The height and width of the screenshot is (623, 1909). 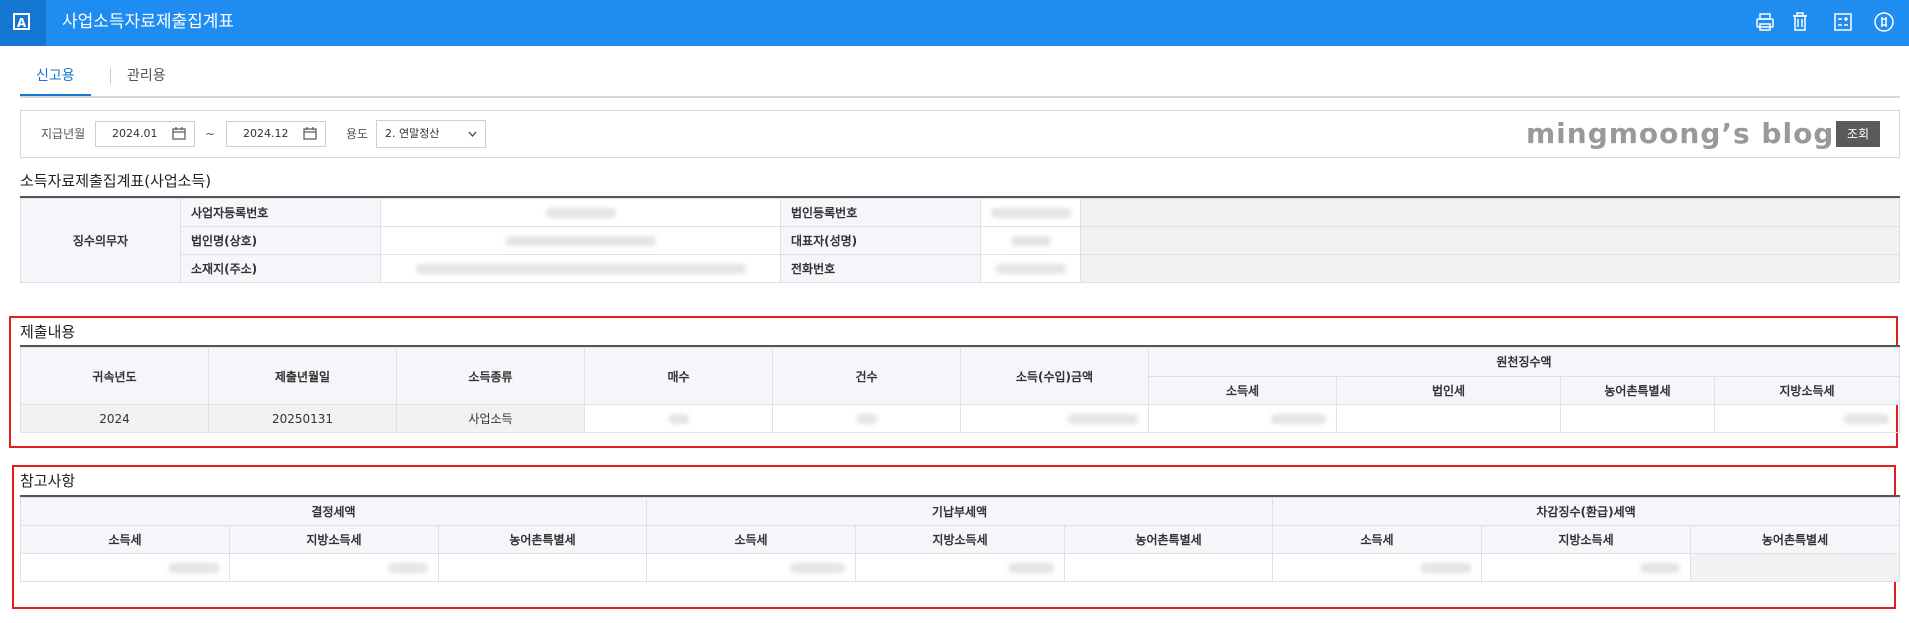 I want to click on submit-date-cell: 20250131, so click(x=302, y=418).